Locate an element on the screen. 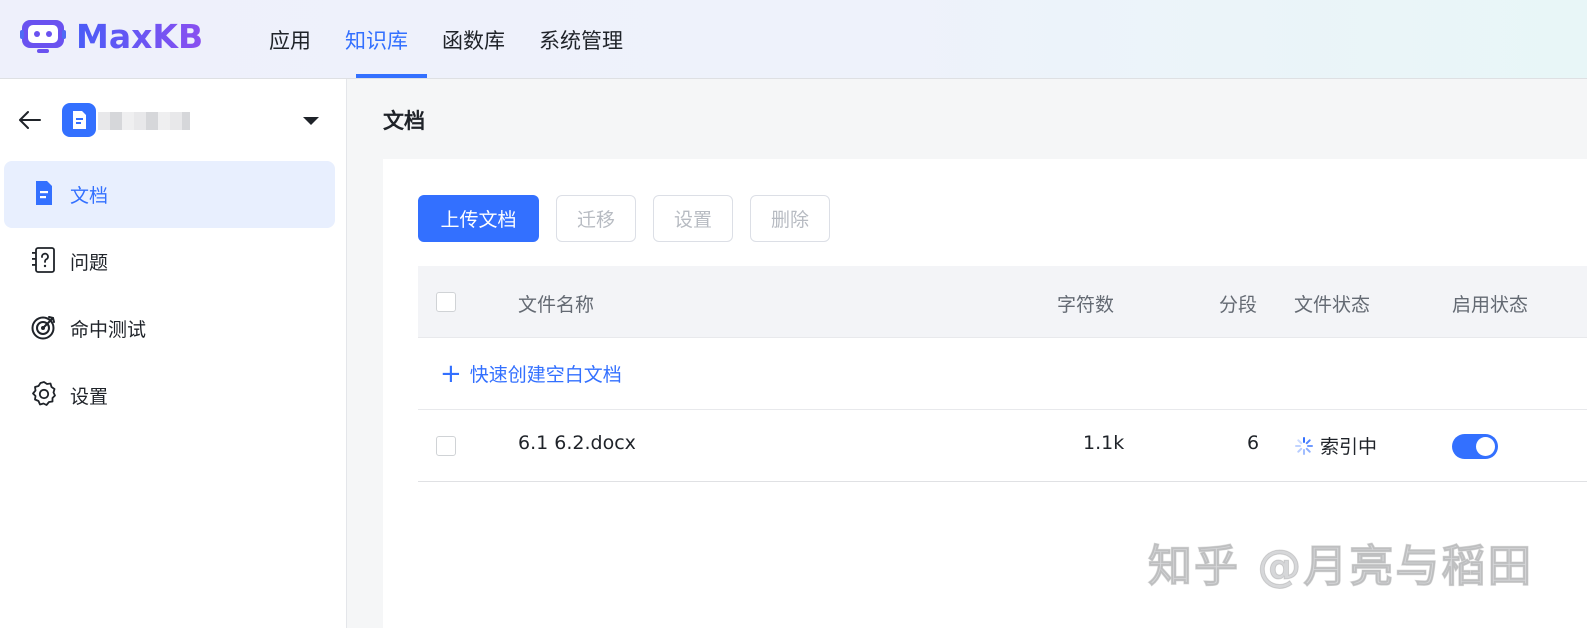 This screenshot has height=628, width=1587. sidebar-item-label: 文档 is located at coordinates (89, 196).